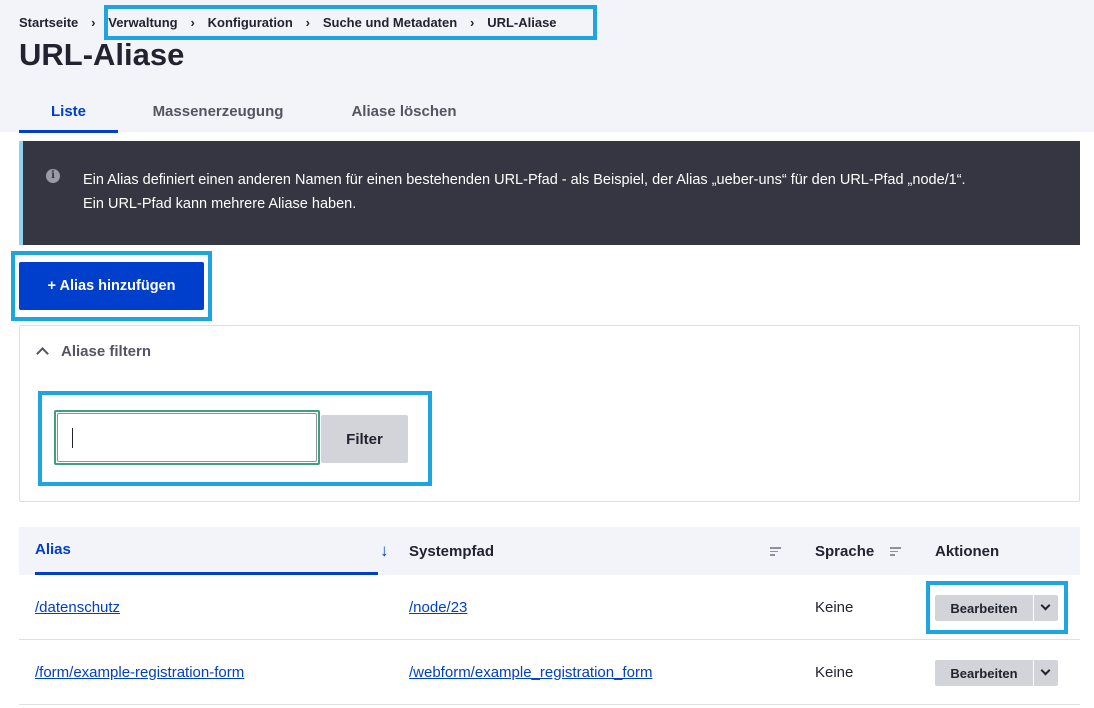 The height and width of the screenshot is (708, 1094). Describe the element at coordinates (53, 549) in the screenshot. I see `column-header-alias-label: Alias` at that location.